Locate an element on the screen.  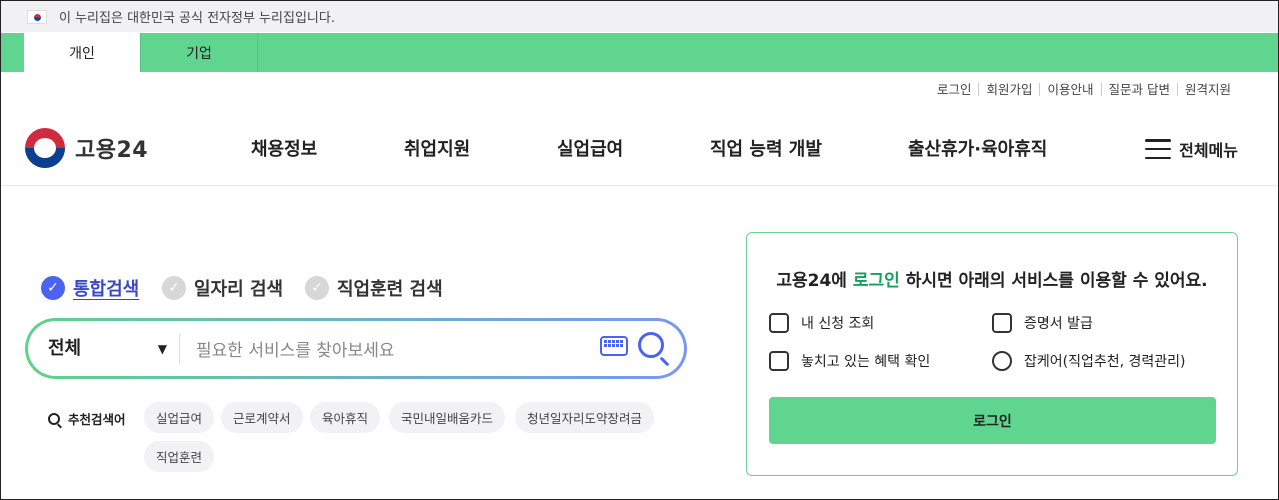
service-label: 증명서 발급 is located at coordinates (1058, 324).